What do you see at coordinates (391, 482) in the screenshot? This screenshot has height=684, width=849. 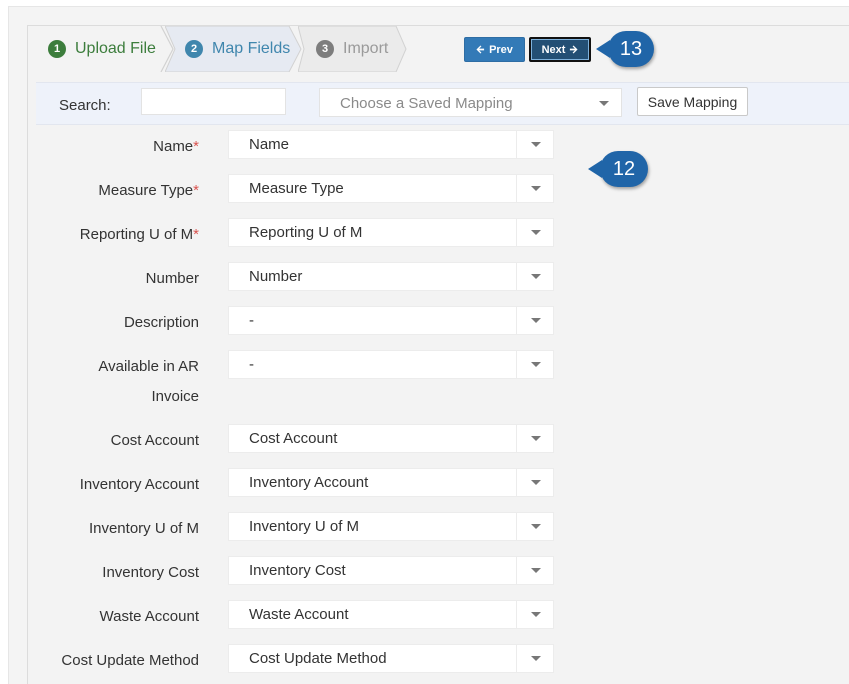 I see `field-select-inventory-account: Inventory Account` at bounding box center [391, 482].